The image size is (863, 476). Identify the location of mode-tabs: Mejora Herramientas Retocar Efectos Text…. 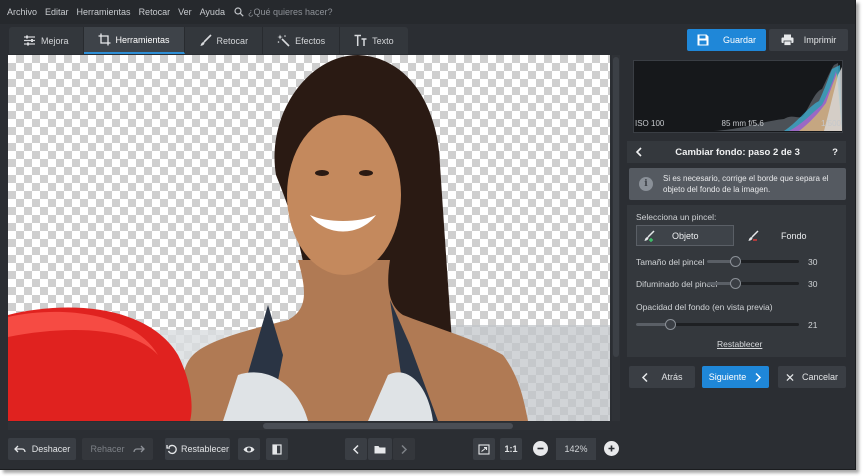
(208, 40).